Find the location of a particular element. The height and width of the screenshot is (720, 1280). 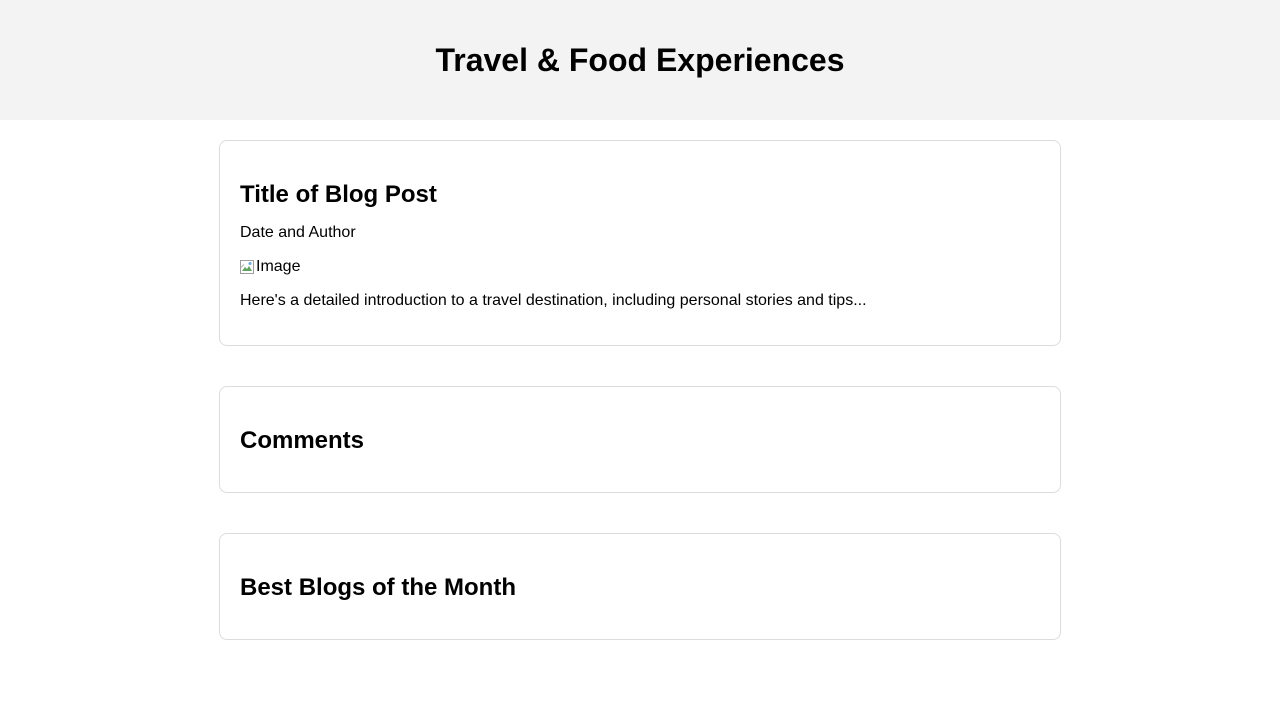

best-blogs-section: Best Blogs of the Month is located at coordinates (640, 586).